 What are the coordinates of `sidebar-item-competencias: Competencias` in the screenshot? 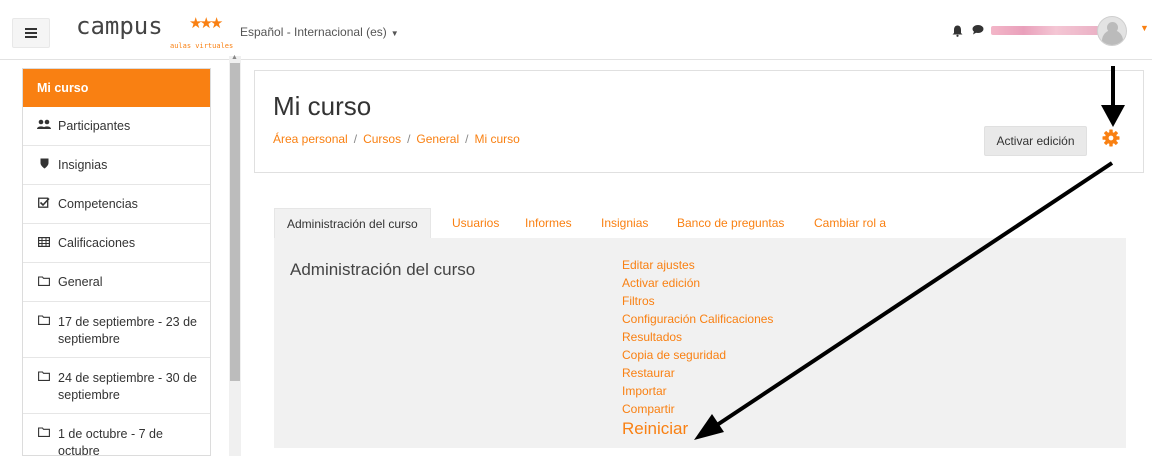 It's located at (116, 204).